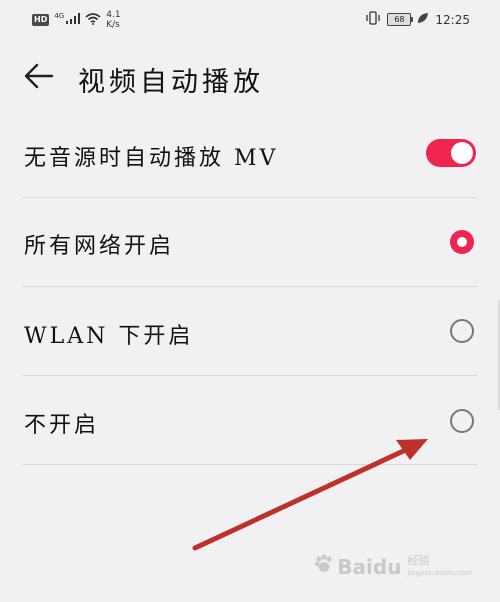  I want to click on speed-unit: K/s, so click(113, 25).